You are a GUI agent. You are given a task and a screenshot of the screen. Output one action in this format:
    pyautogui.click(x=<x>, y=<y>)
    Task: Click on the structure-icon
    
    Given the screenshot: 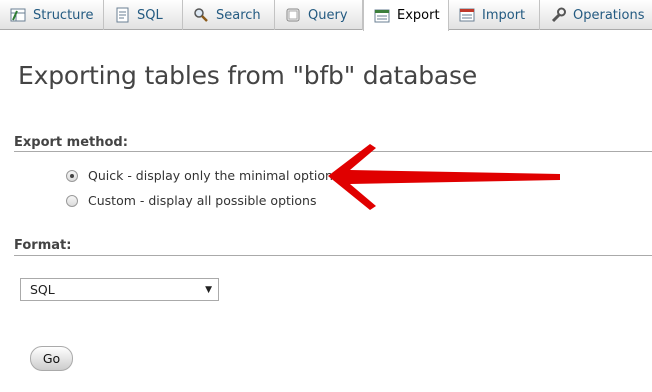 What is the action you would take?
    pyautogui.click(x=18, y=15)
    